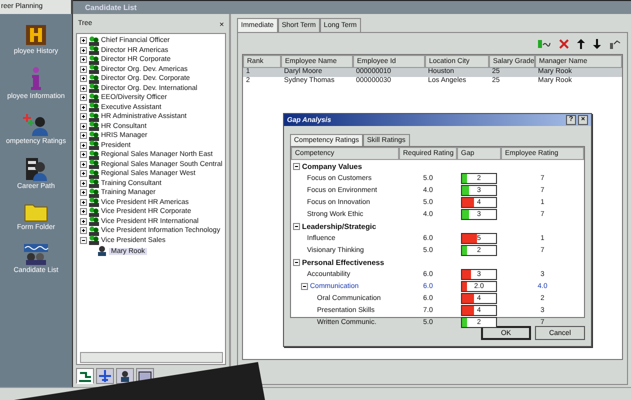 This screenshot has height=400, width=631. Describe the element at coordinates (35, 35) in the screenshot. I see `letter-h-icon` at that location.